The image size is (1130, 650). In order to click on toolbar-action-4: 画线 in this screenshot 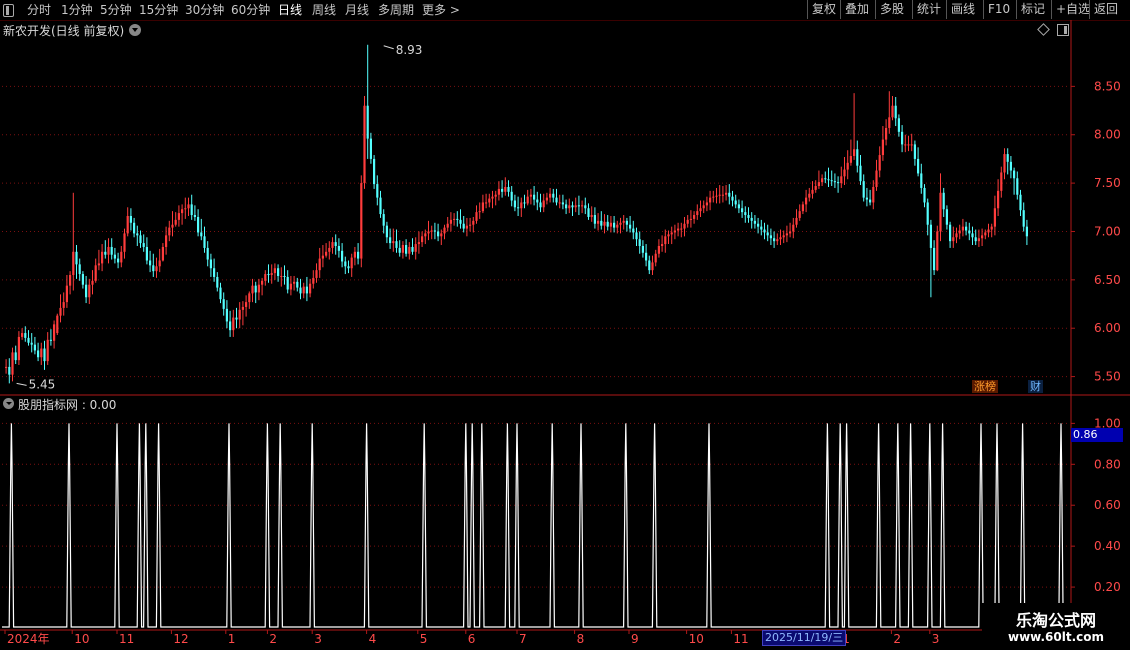, I will do `click(962, 9)`.